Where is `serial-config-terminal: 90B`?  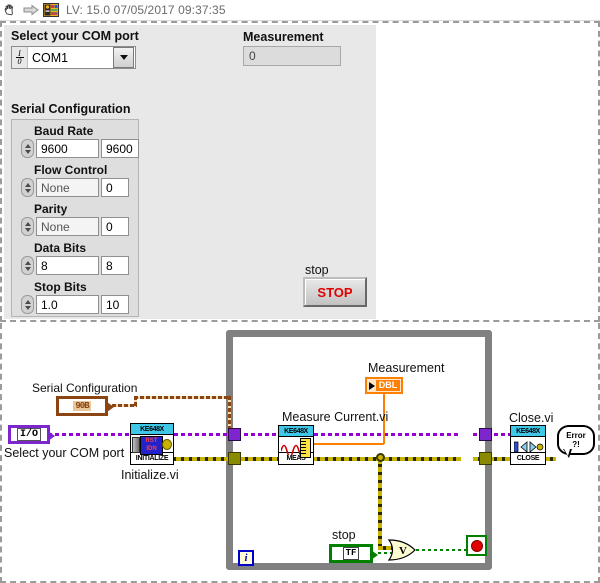 serial-config-terminal: 90B is located at coordinates (85, 406).